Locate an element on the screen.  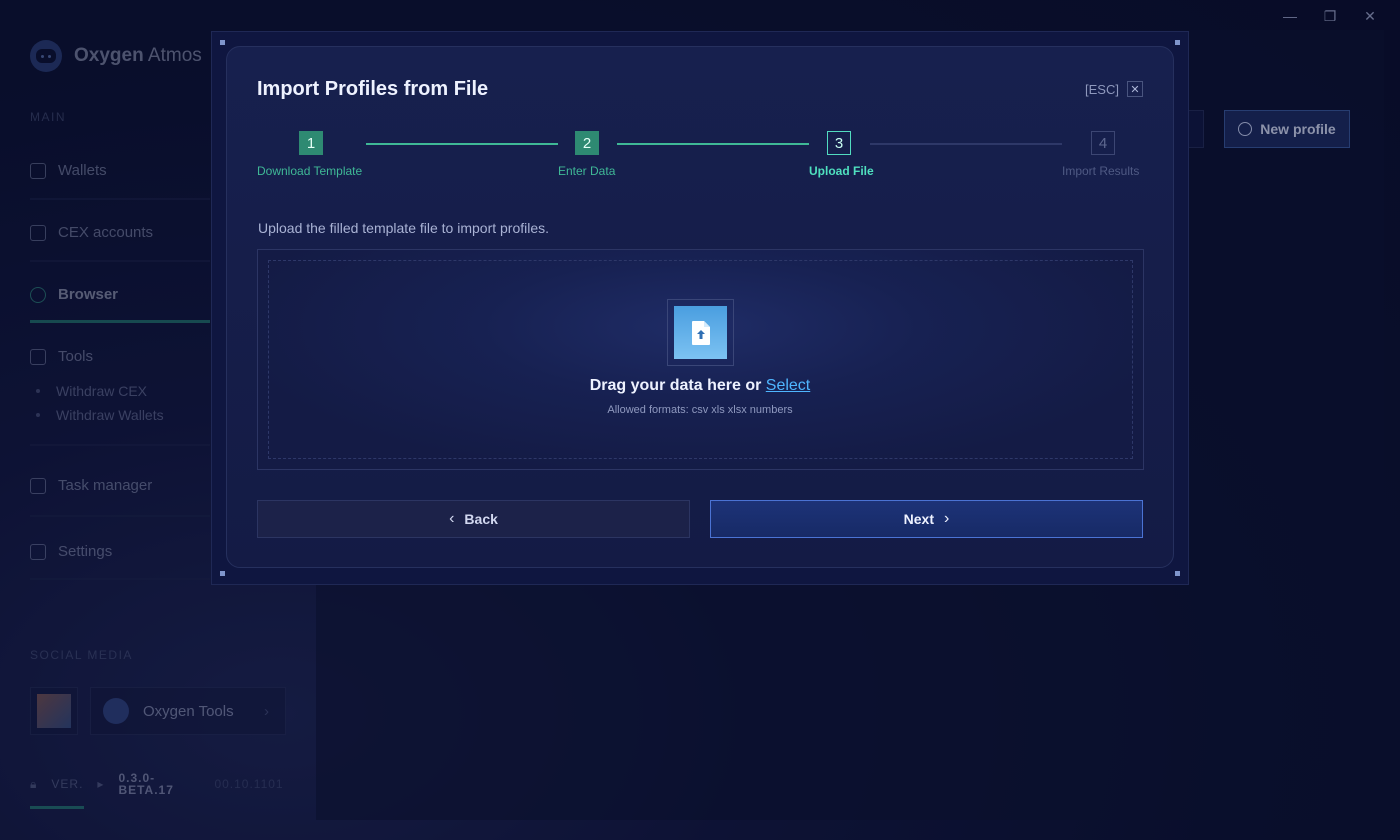
select-file-link: Select is located at coordinates (788, 385).